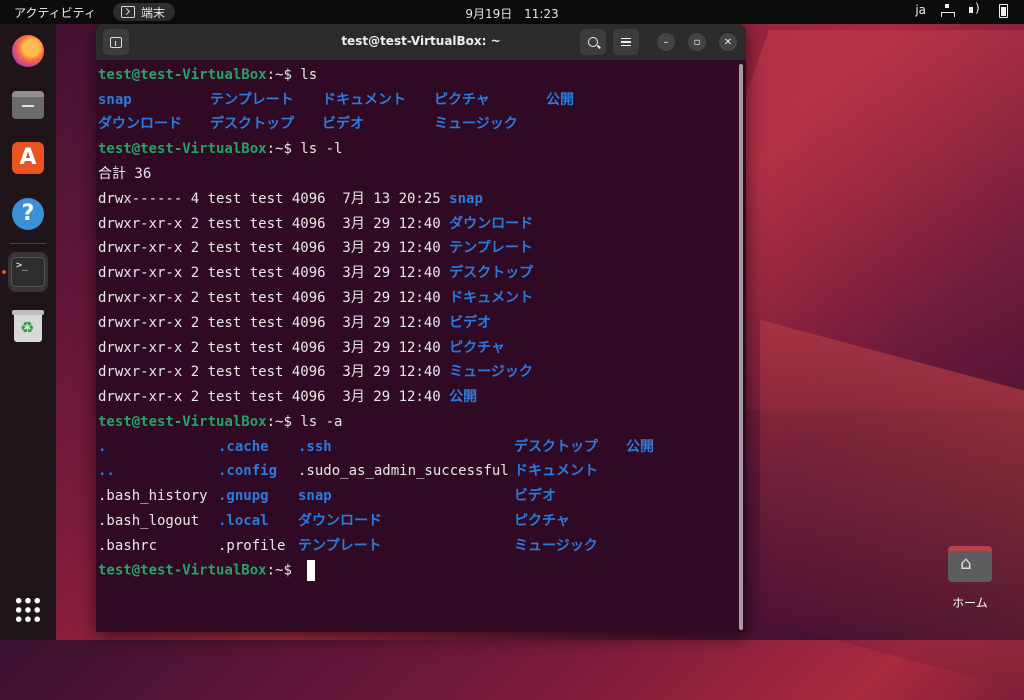 Image resolution: width=1024 pixels, height=700 pixels. I want to click on firefox-icon, so click(28, 51).